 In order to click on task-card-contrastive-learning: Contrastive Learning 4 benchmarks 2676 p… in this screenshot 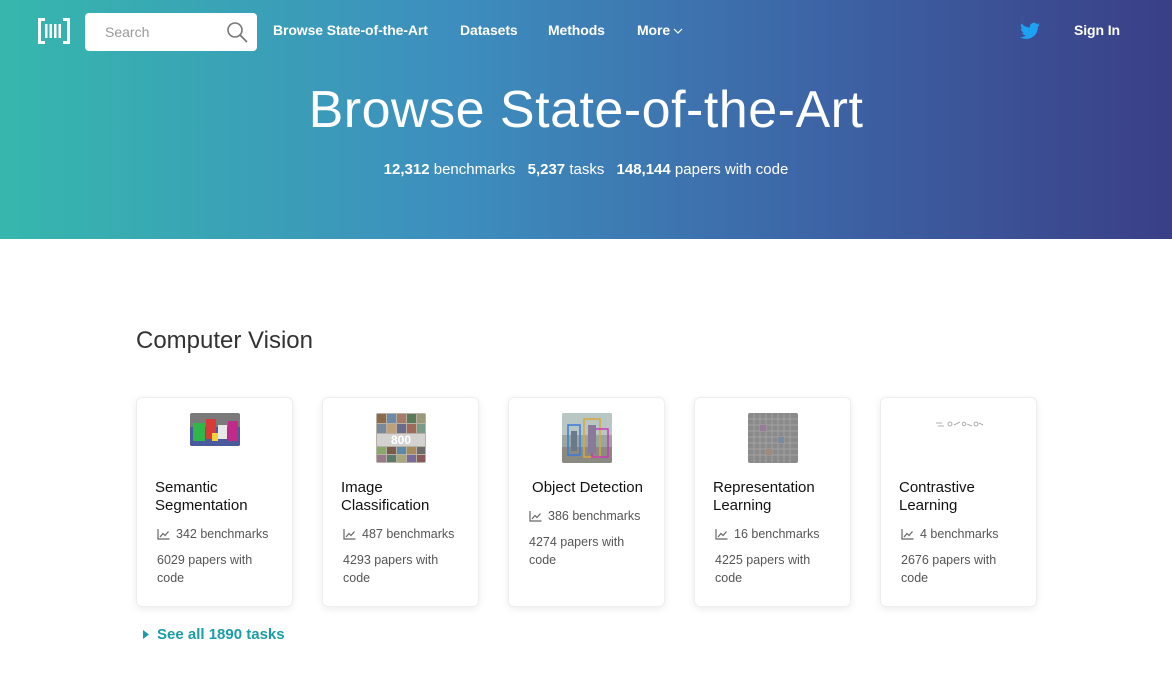, I will do `click(958, 502)`.